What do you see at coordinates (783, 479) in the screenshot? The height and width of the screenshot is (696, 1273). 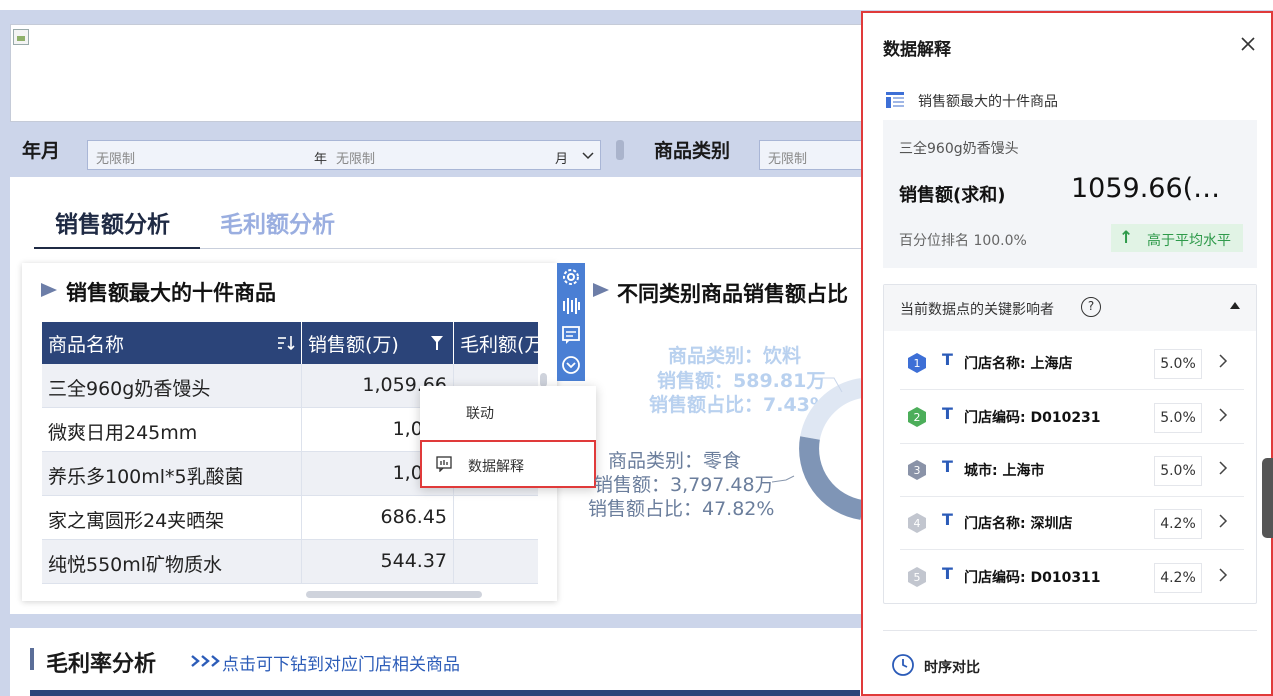 I see `leader-line-snack` at bounding box center [783, 479].